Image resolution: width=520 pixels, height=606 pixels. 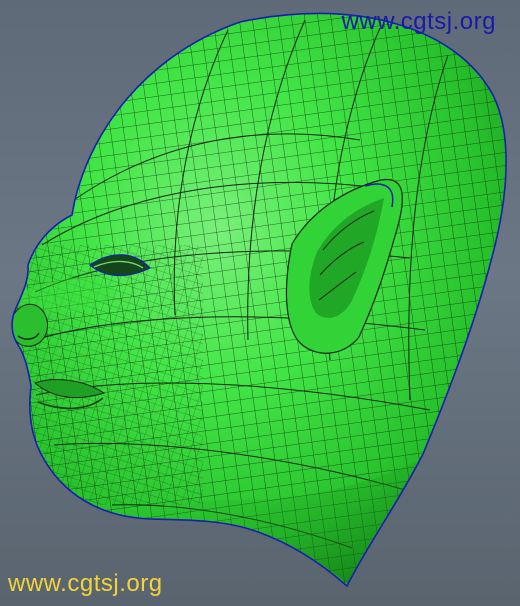 What do you see at coordinates (85, 583) in the screenshot?
I see `watermark-bottom: www.cgtsj.org` at bounding box center [85, 583].